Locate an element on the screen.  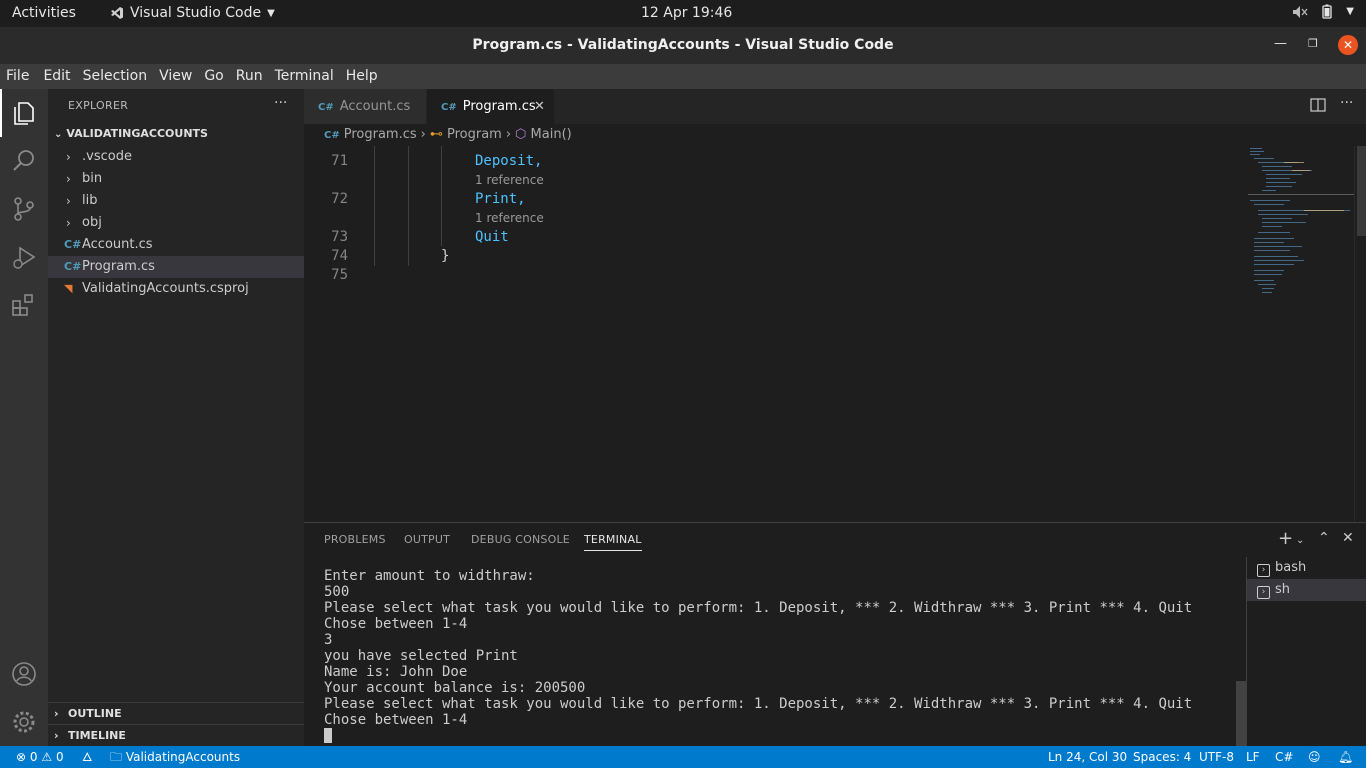
notifications-bell-icon: 🔔︎ is located at coordinates (1345, 757).